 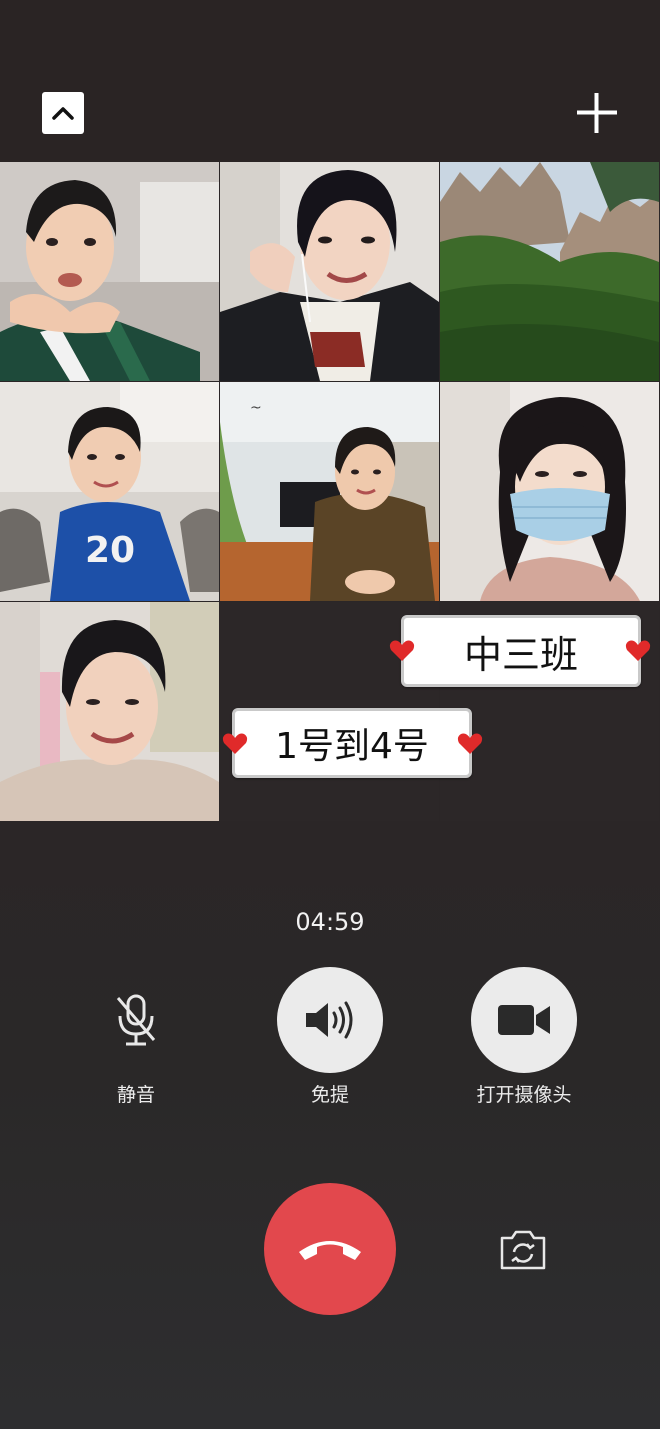 What do you see at coordinates (330, 922) in the screenshot?
I see `call-timer: 04:59` at bounding box center [330, 922].